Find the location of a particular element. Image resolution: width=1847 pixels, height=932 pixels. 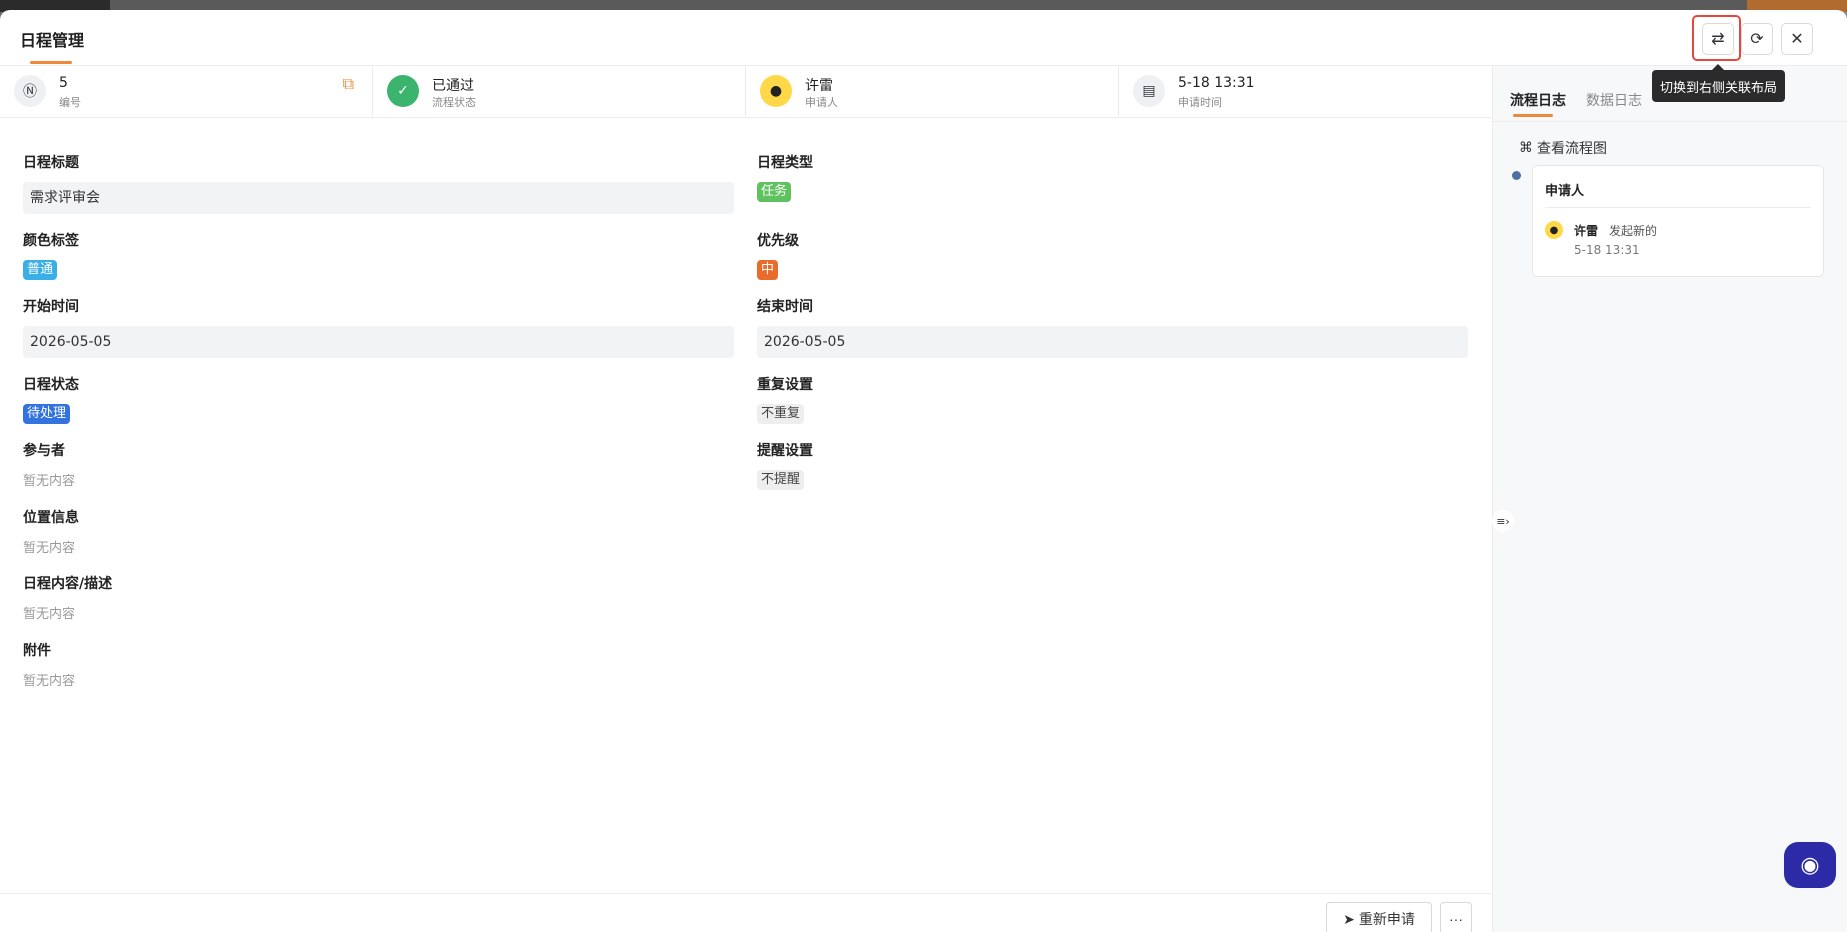

resubmit-button: ➤ 重新申请 is located at coordinates (1379, 917).